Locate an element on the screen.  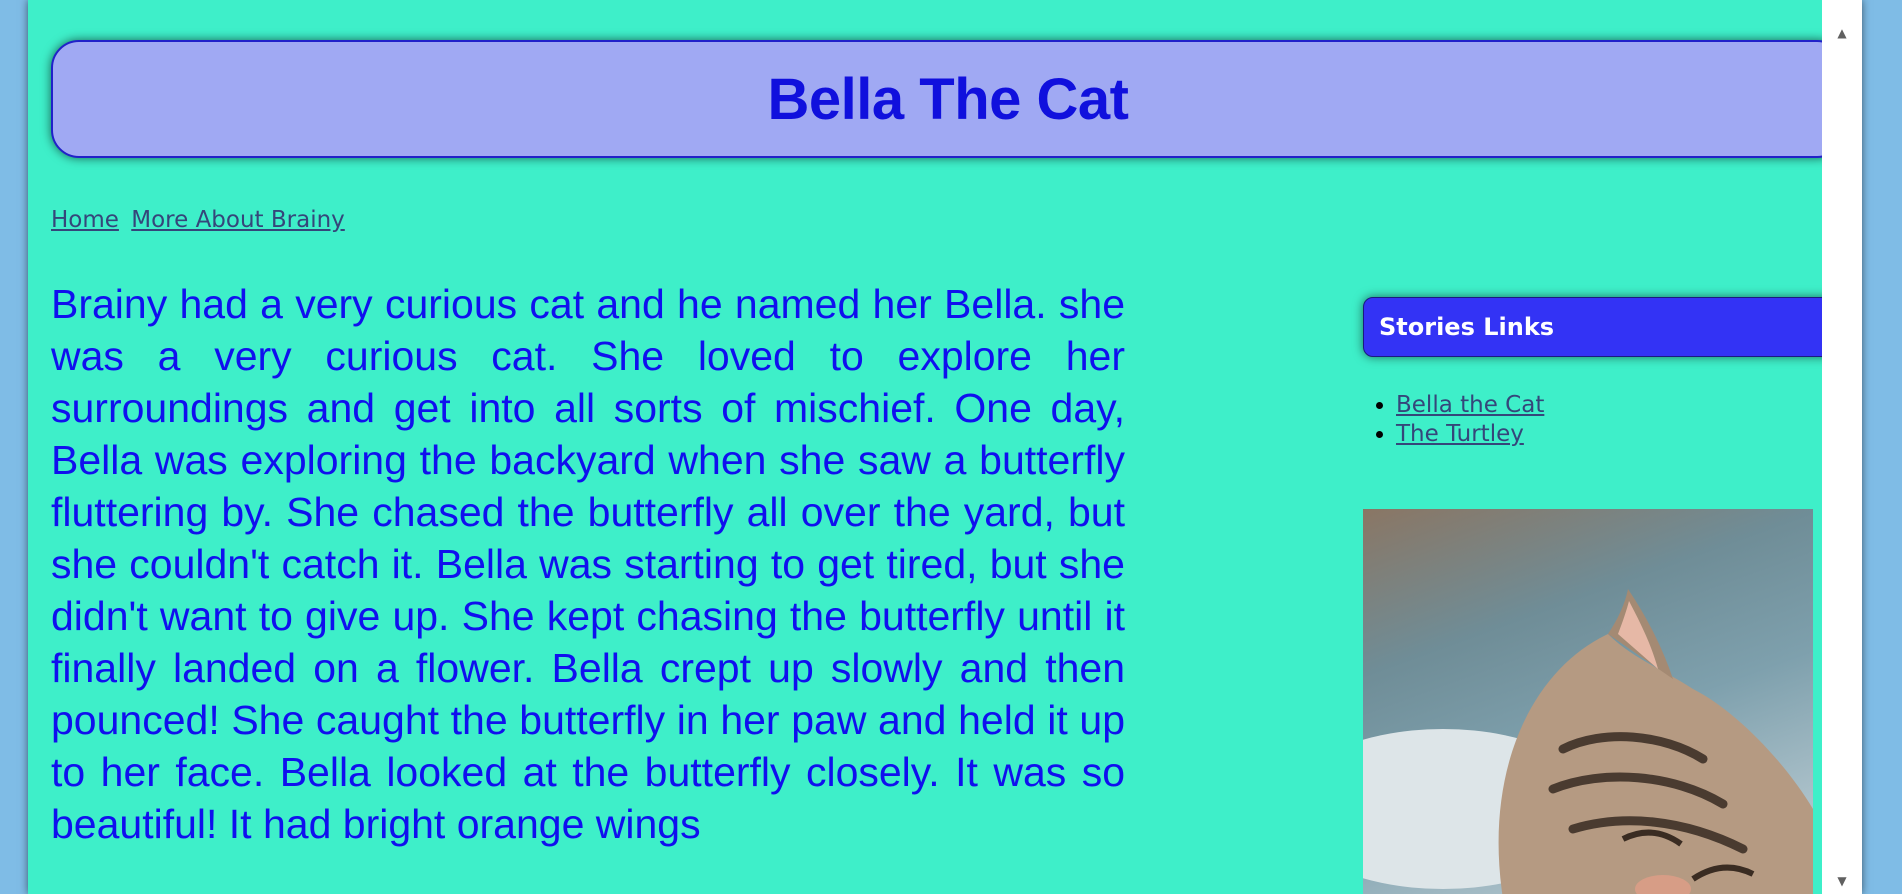
story-link-bella-the-cat: Bella the Cat is located at coordinates (1470, 405).